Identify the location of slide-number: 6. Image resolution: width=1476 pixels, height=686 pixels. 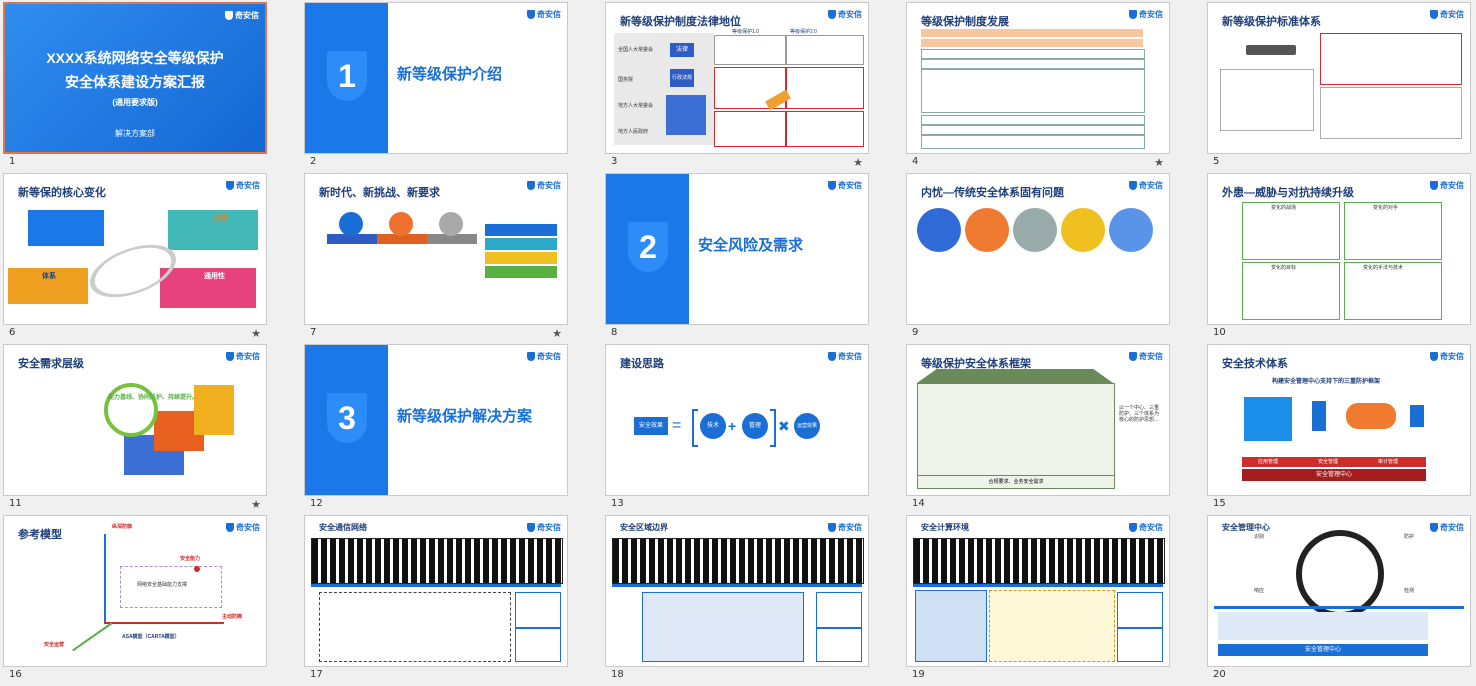
(12, 332).